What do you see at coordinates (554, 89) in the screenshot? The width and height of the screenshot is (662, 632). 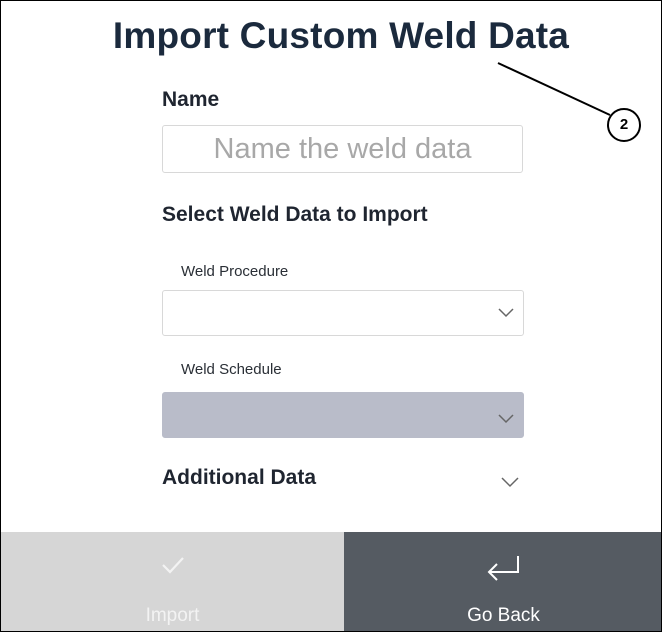 I see `callout-leader-line` at bounding box center [554, 89].